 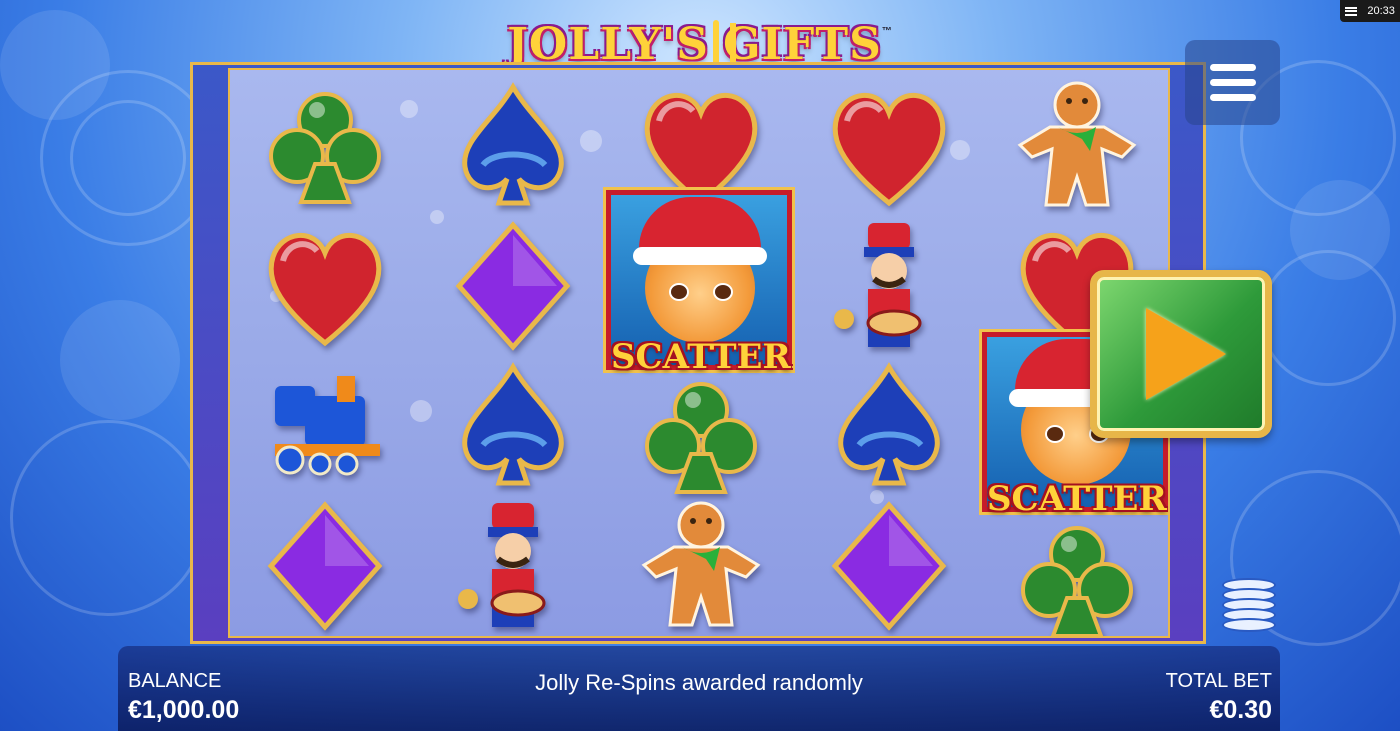 I want to click on gift-box-icon, so click(x=724, y=44).